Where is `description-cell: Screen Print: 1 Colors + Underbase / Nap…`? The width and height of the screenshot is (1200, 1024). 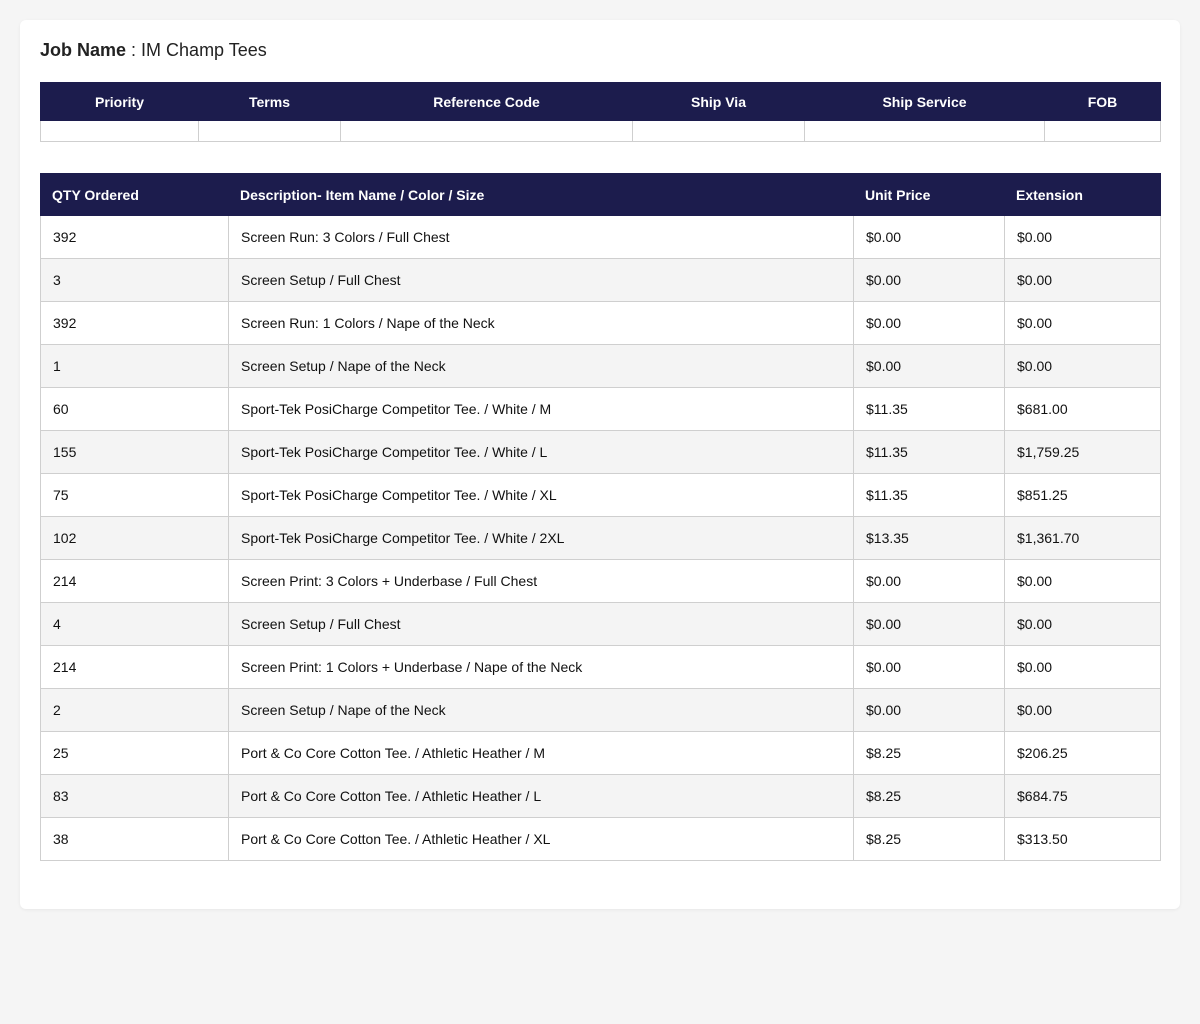
description-cell: Screen Print: 1 Colors + Underbase / Nap… is located at coordinates (541, 667).